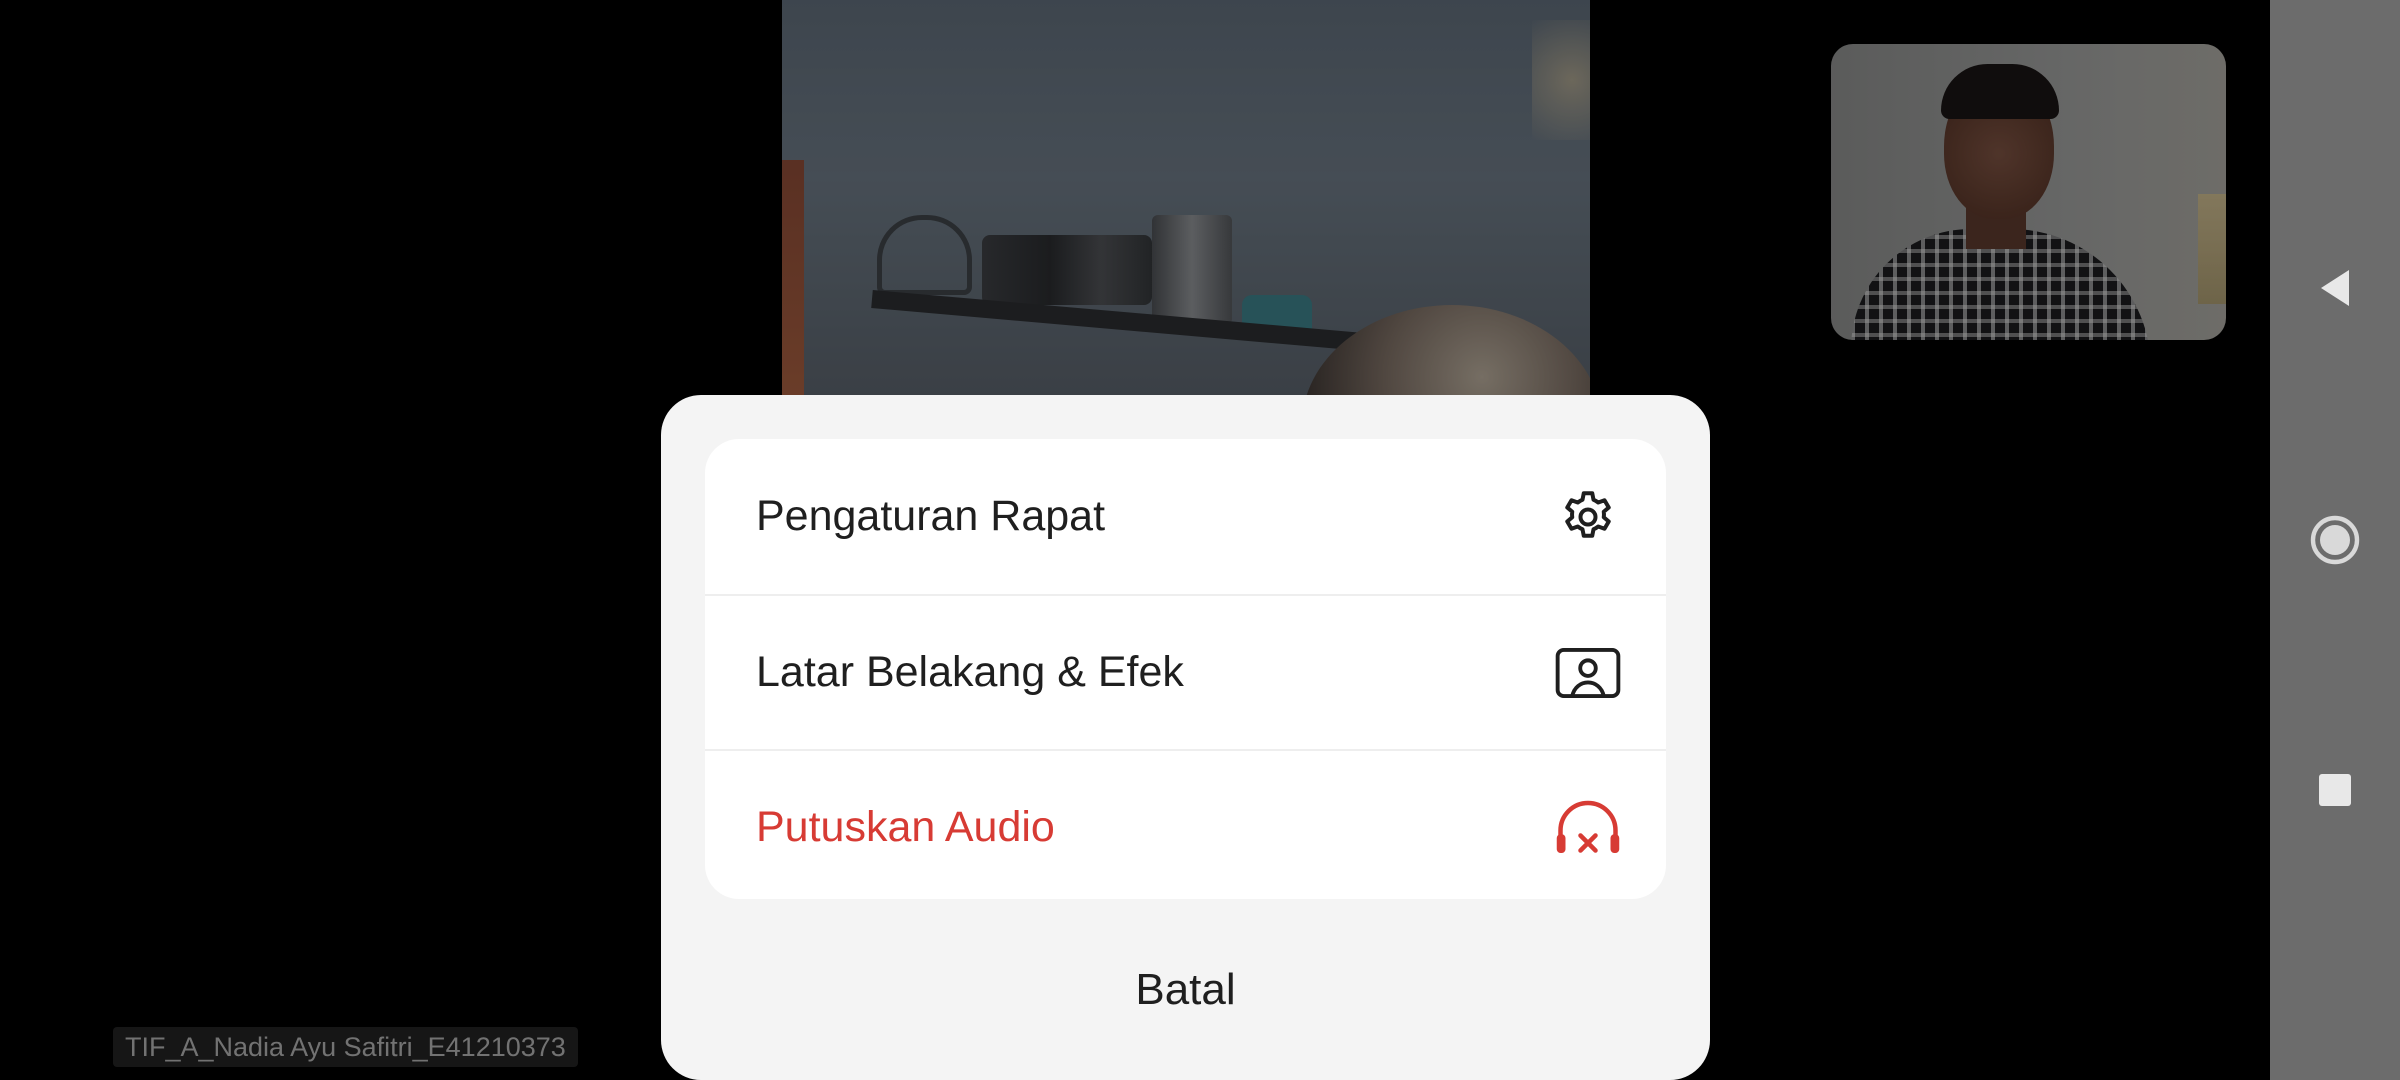 The height and width of the screenshot is (1080, 2400). I want to click on headphones-disconnect-icon, so click(1588, 828).